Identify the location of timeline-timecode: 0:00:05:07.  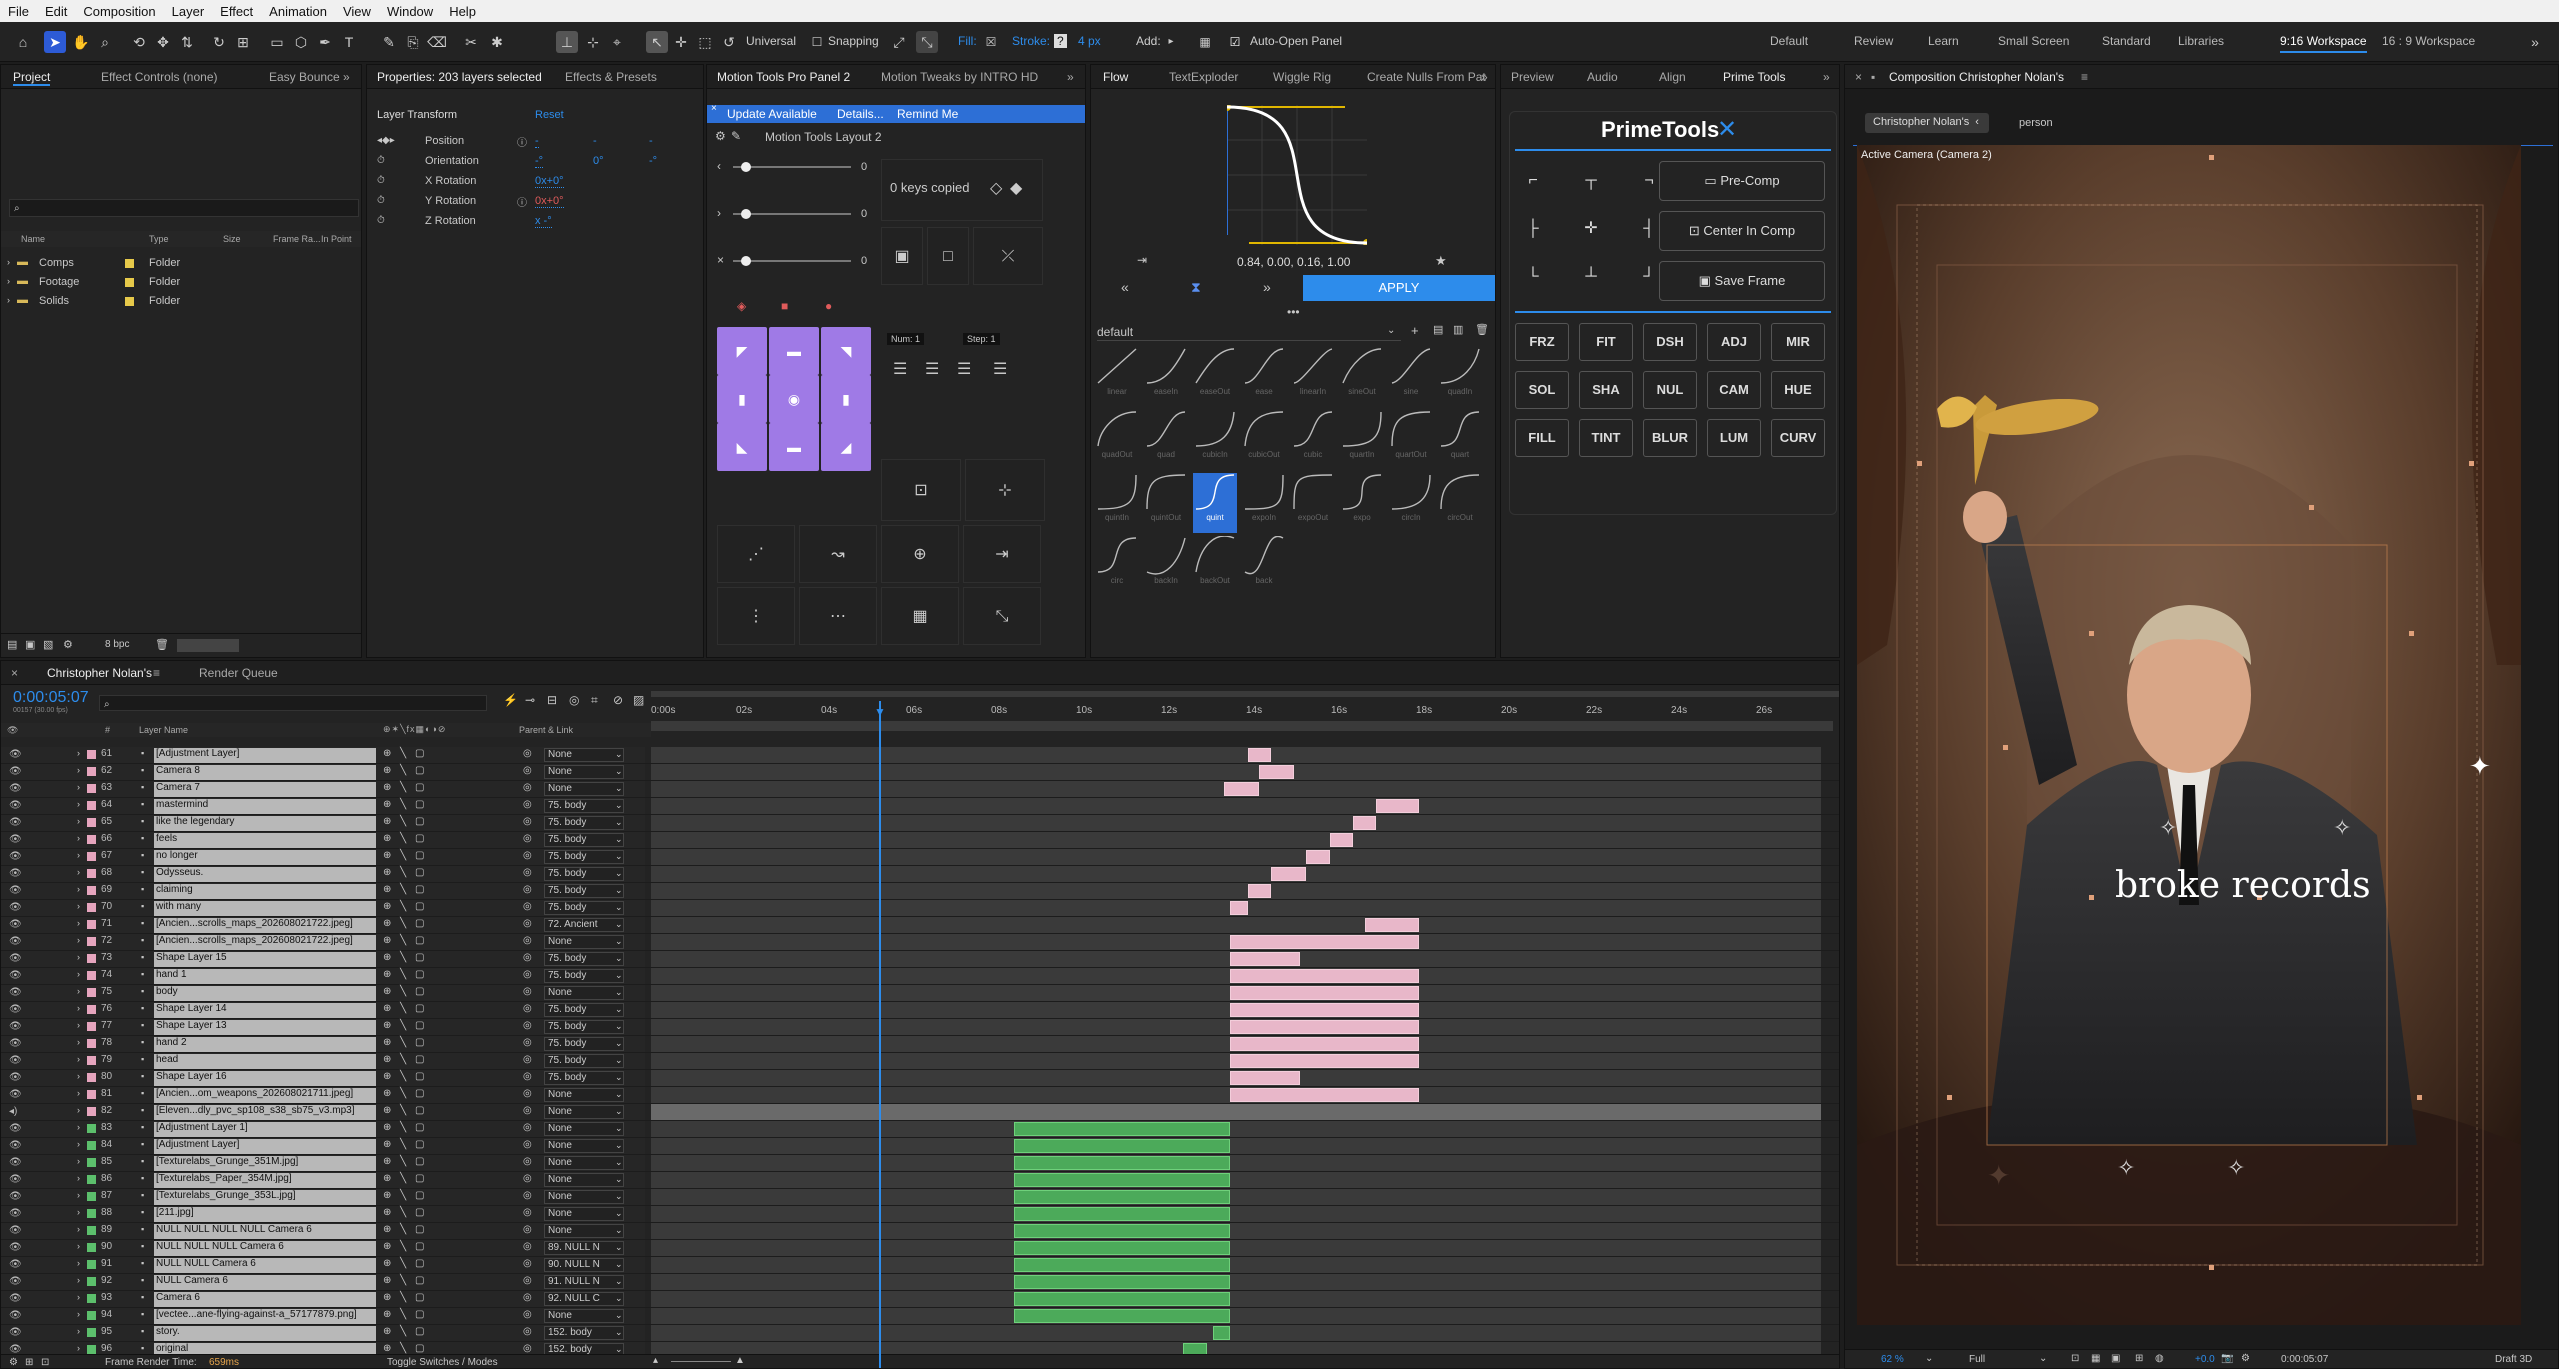
(51, 698).